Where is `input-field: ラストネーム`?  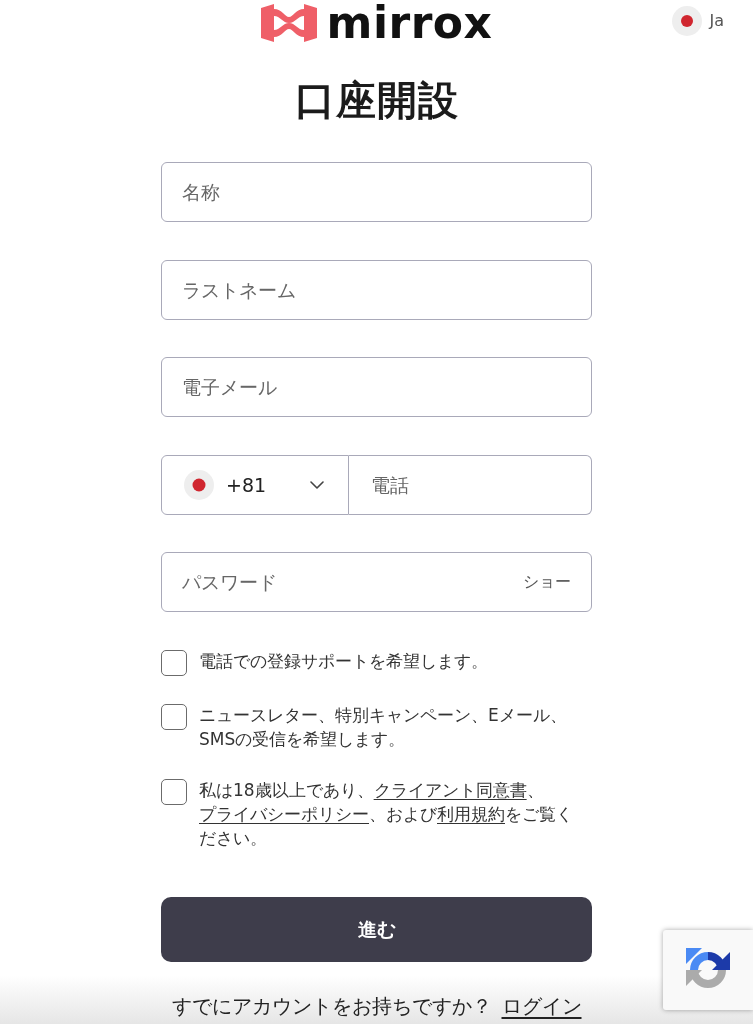
input-field: ラストネーム is located at coordinates (376, 289).